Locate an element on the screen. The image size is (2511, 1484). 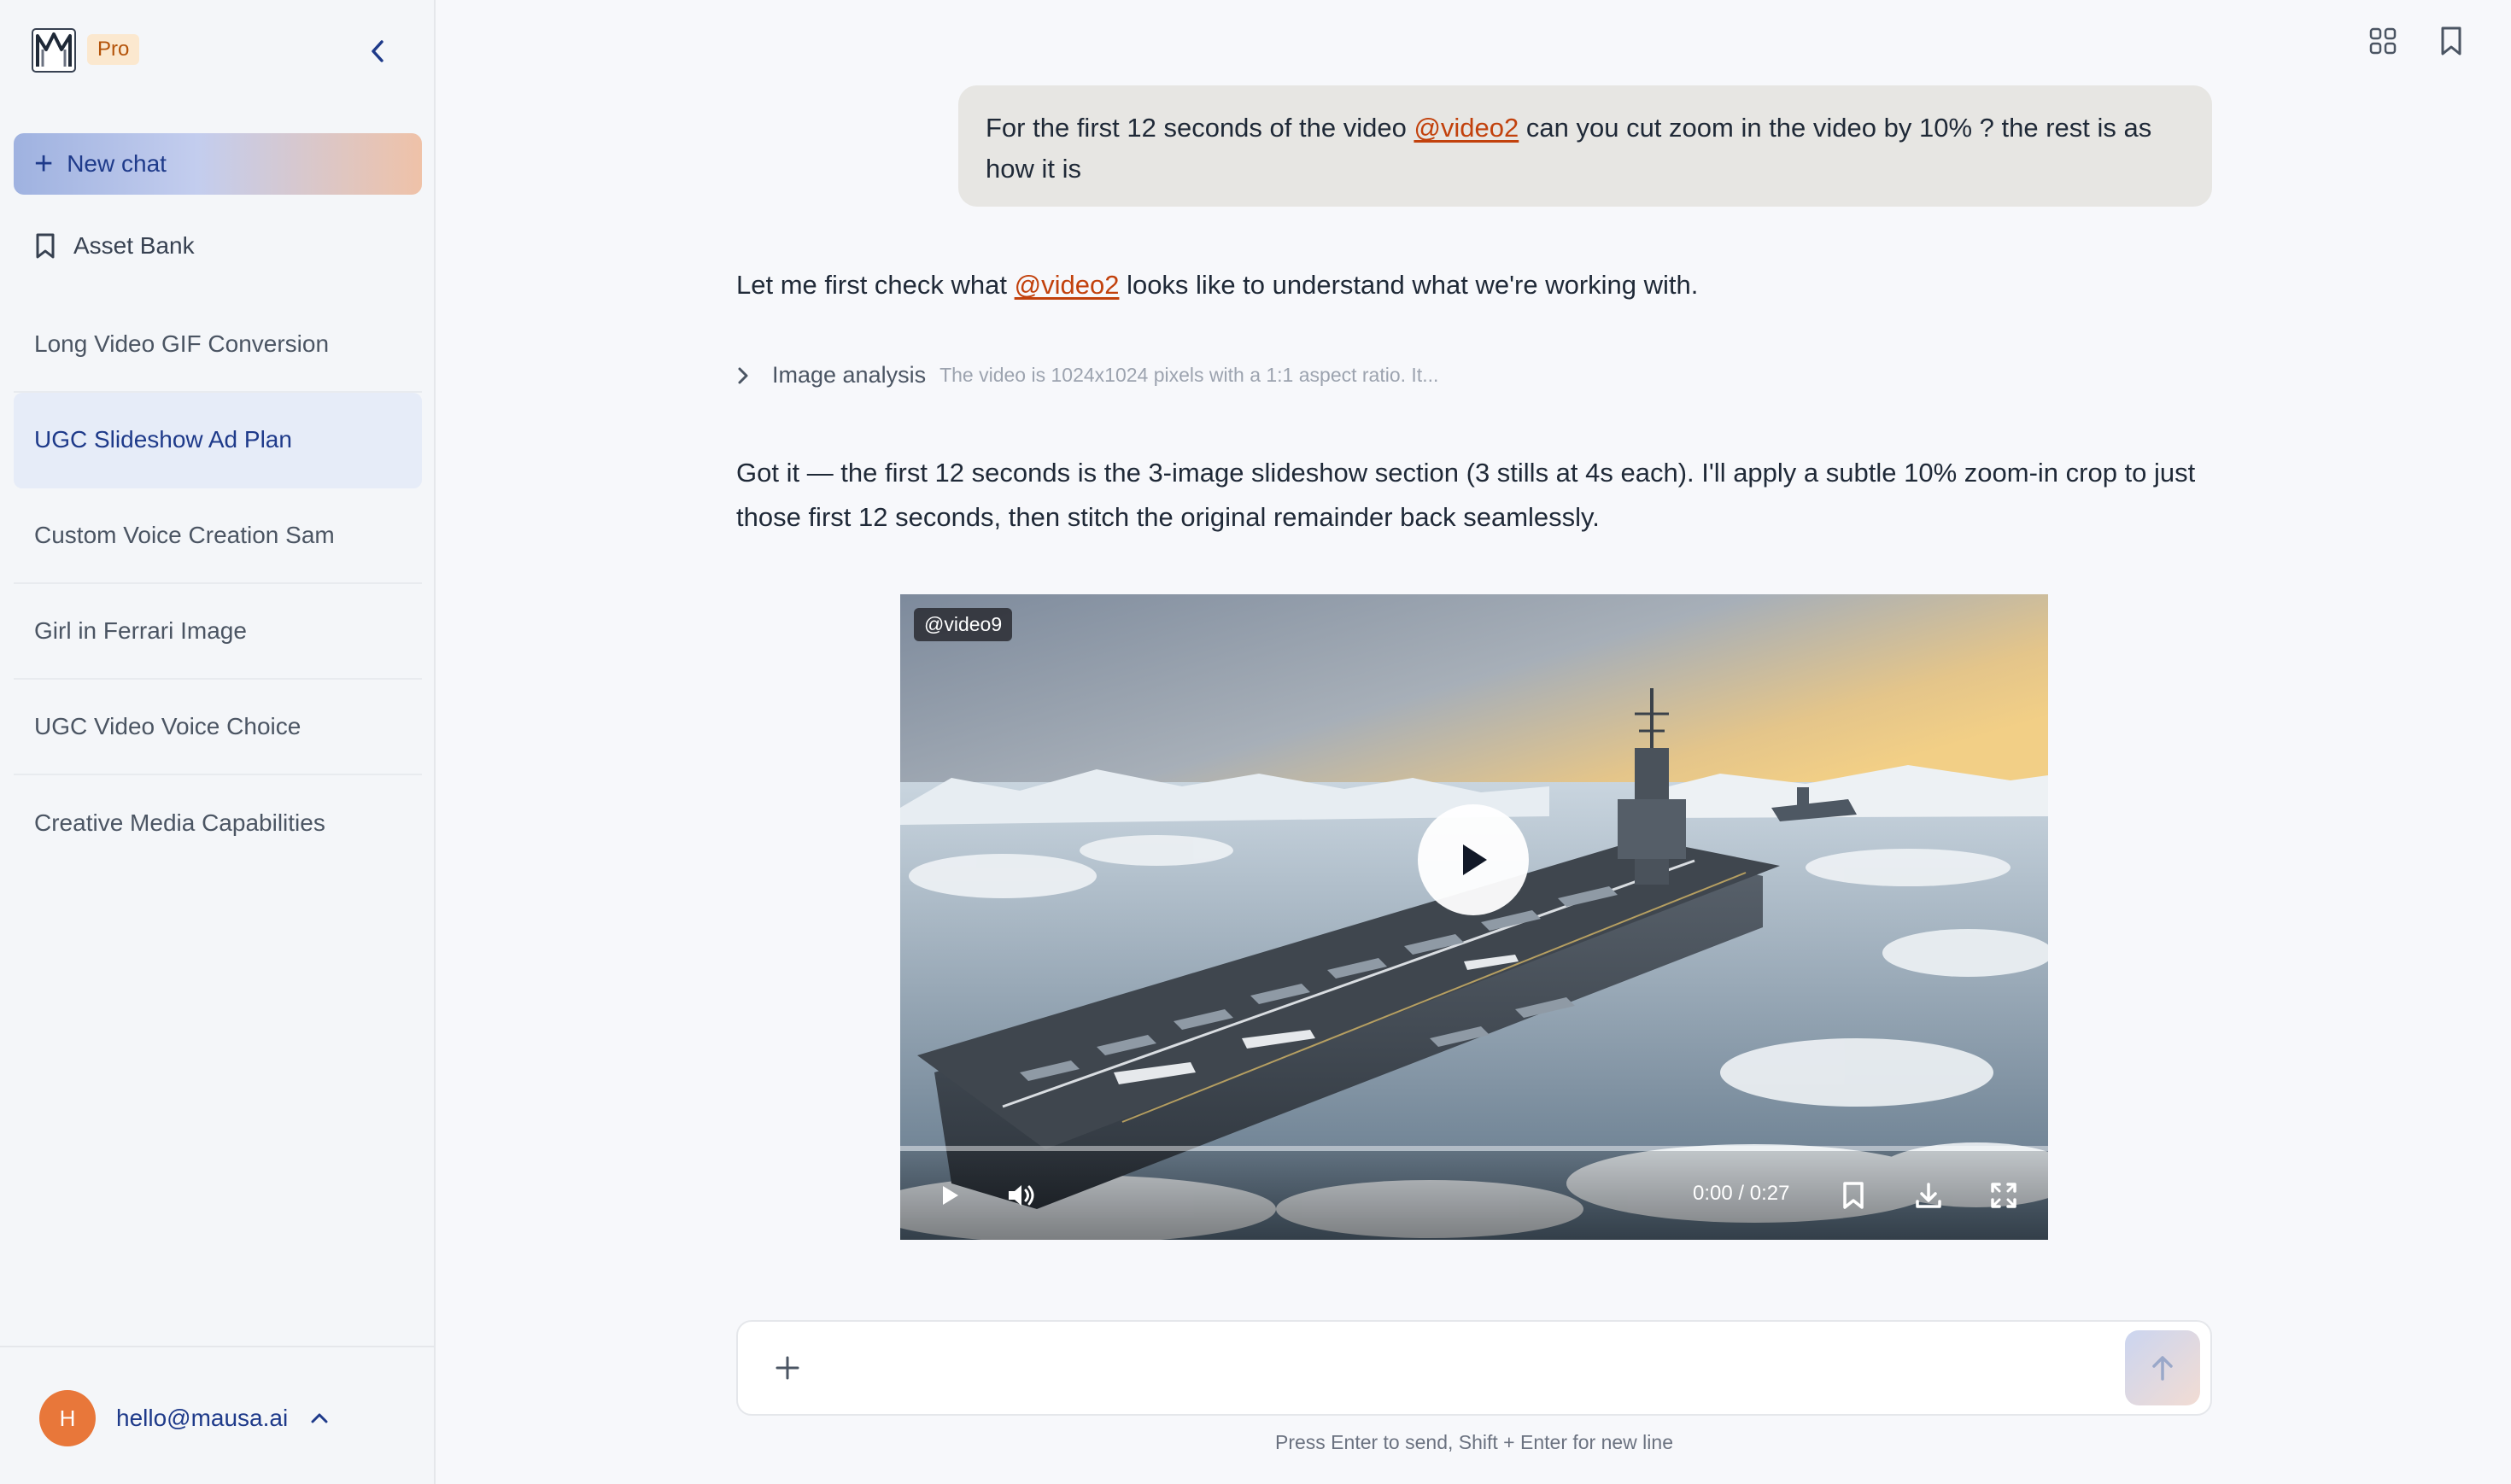
arrow-up-icon is located at coordinates (2163, 1369).